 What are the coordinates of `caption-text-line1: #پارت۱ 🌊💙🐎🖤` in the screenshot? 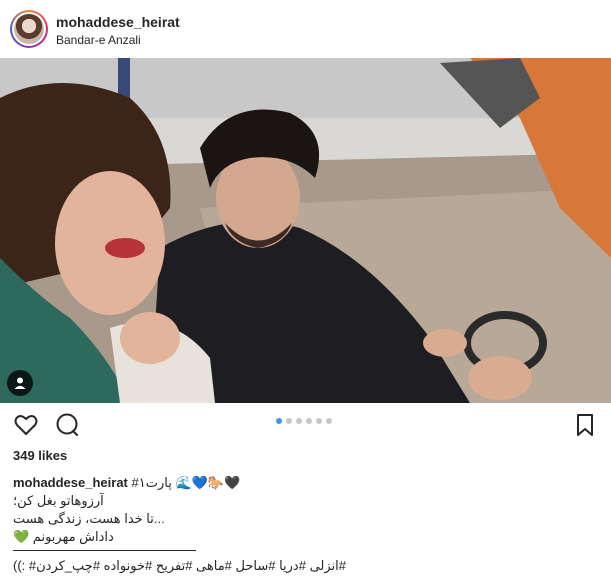 It's located at (186, 482).